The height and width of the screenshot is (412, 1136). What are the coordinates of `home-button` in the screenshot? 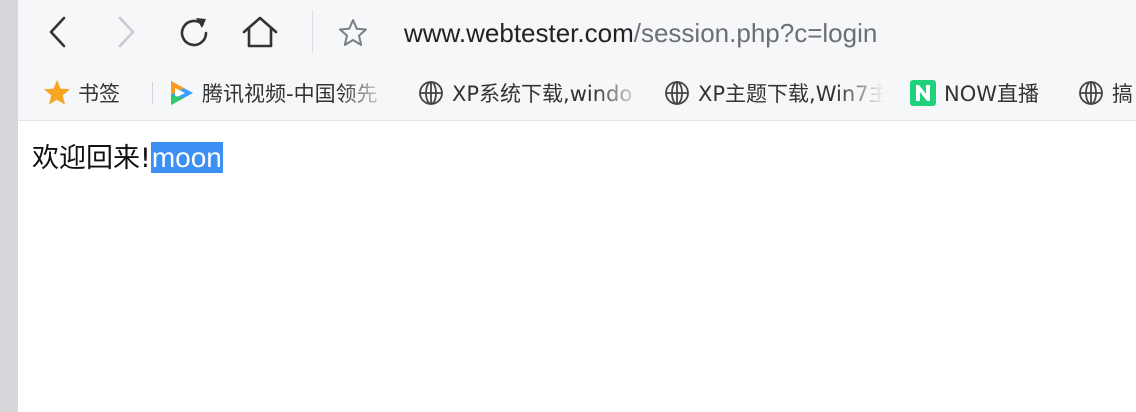 It's located at (260, 32).